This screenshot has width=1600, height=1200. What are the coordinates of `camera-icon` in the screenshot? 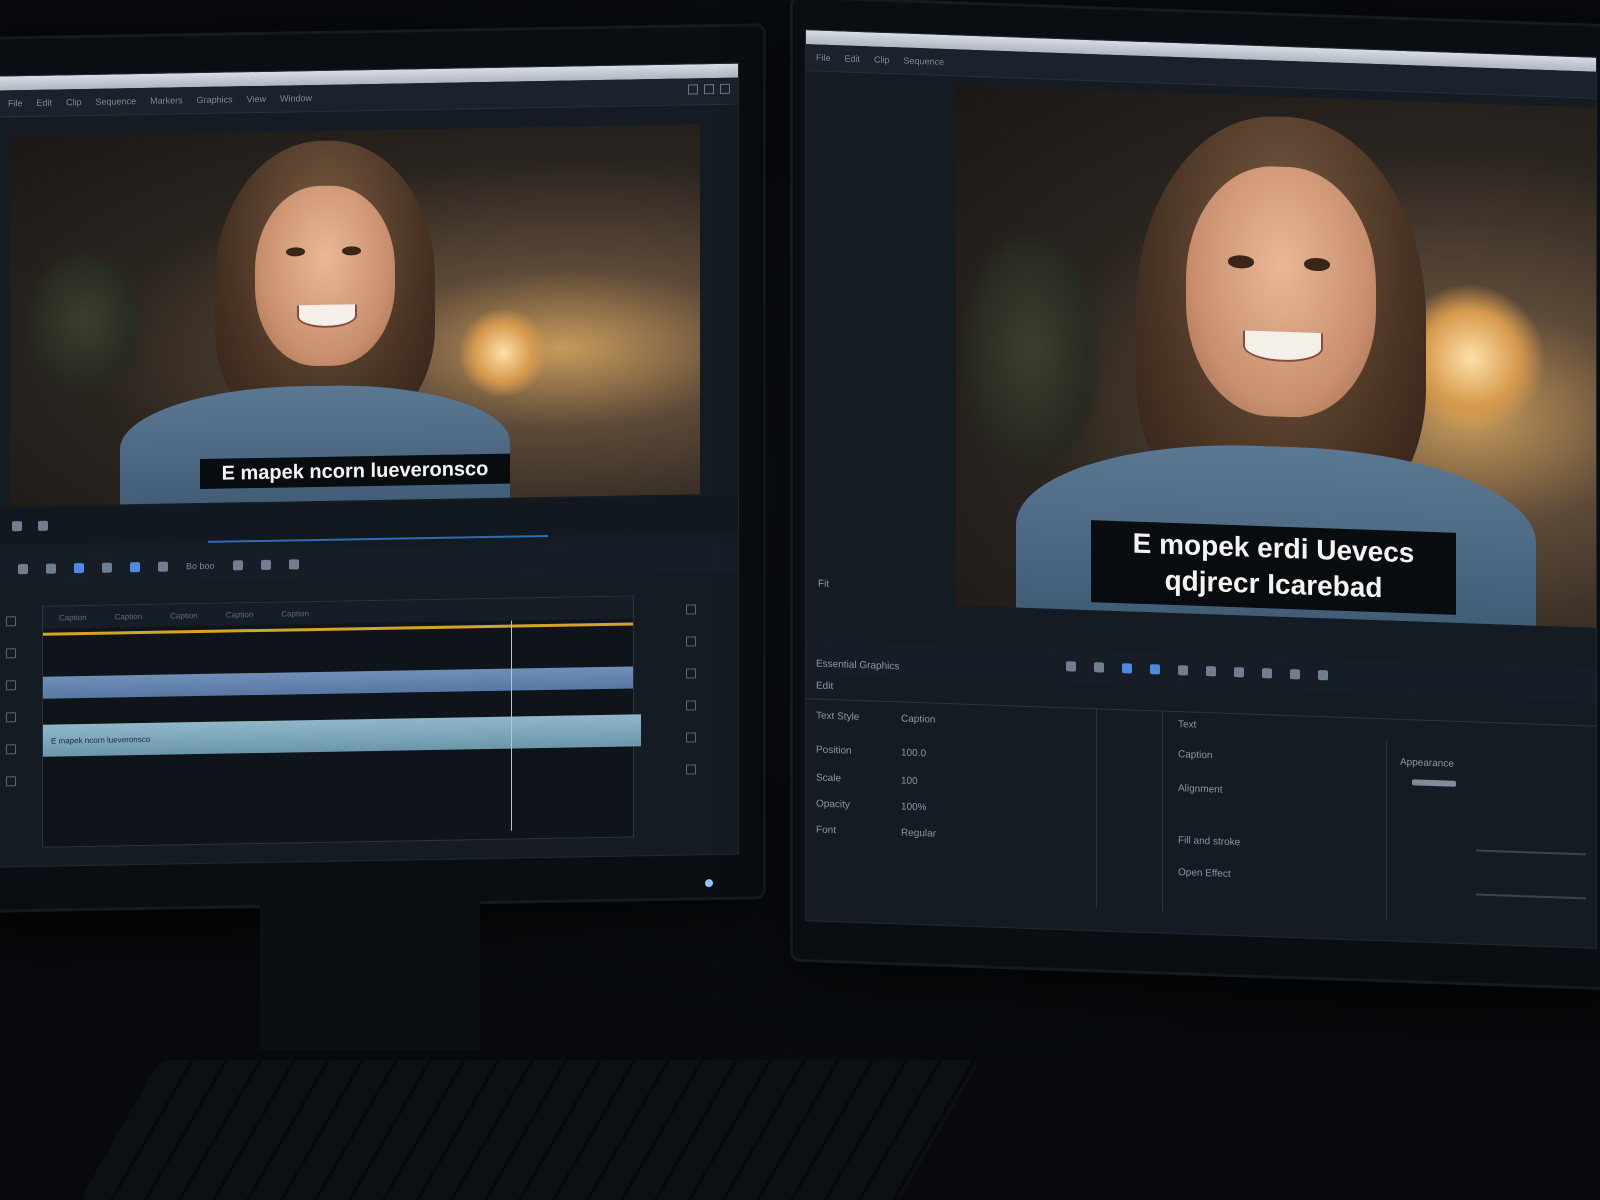 It's located at (1295, 674).